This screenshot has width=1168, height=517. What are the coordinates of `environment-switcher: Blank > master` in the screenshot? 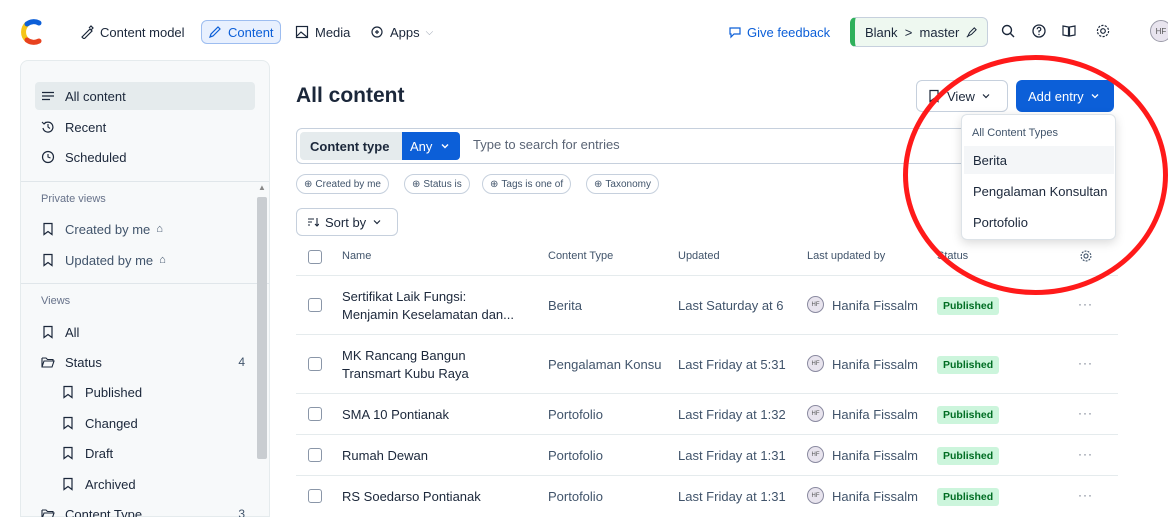 It's located at (919, 32).